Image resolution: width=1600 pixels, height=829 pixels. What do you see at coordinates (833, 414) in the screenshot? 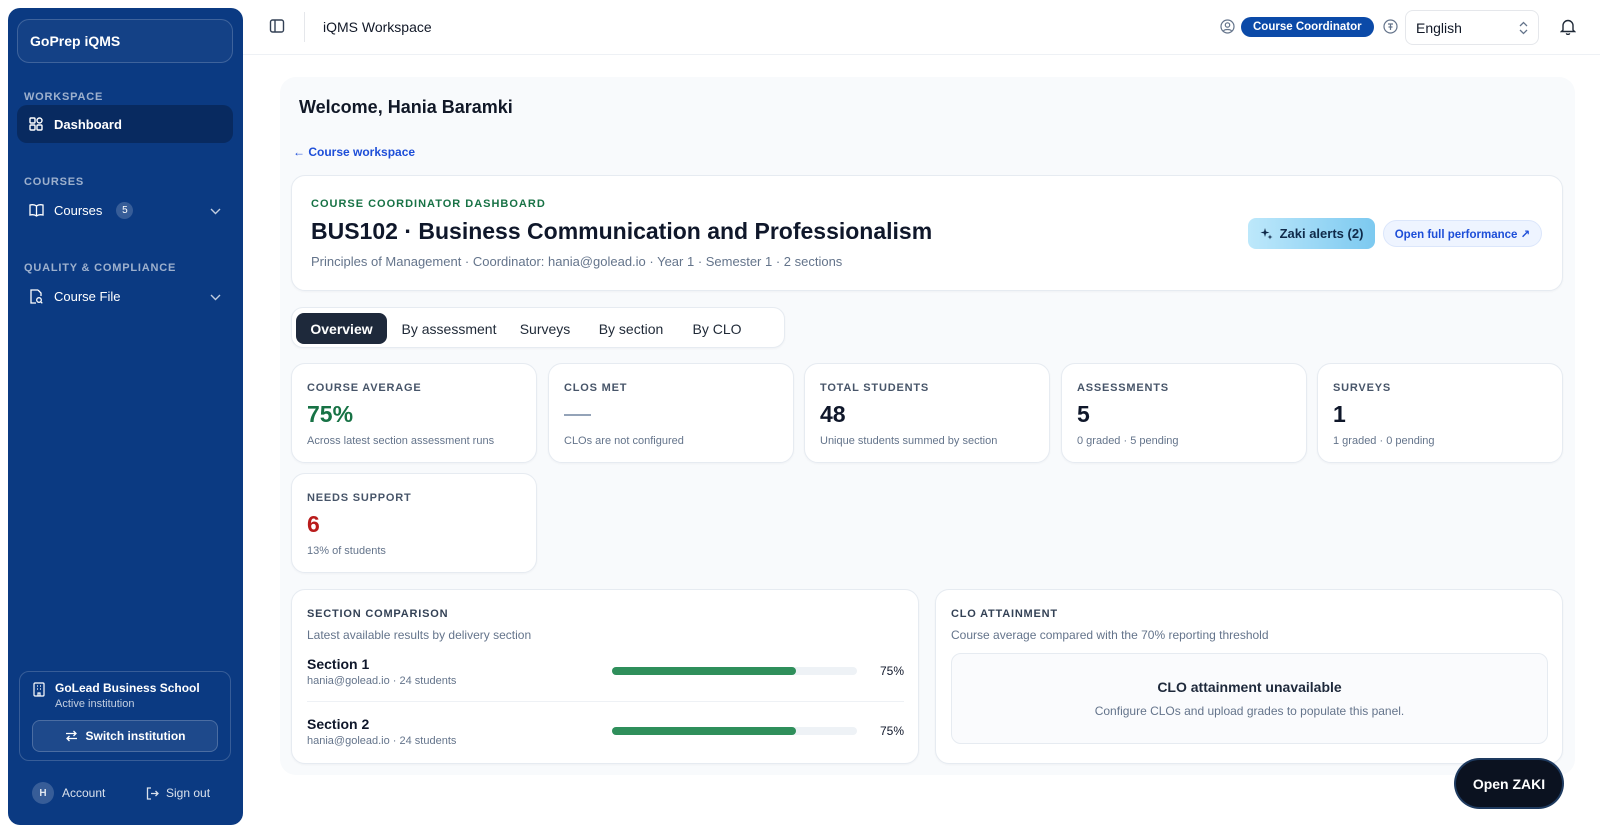
I see `stat-value: 48` at bounding box center [833, 414].